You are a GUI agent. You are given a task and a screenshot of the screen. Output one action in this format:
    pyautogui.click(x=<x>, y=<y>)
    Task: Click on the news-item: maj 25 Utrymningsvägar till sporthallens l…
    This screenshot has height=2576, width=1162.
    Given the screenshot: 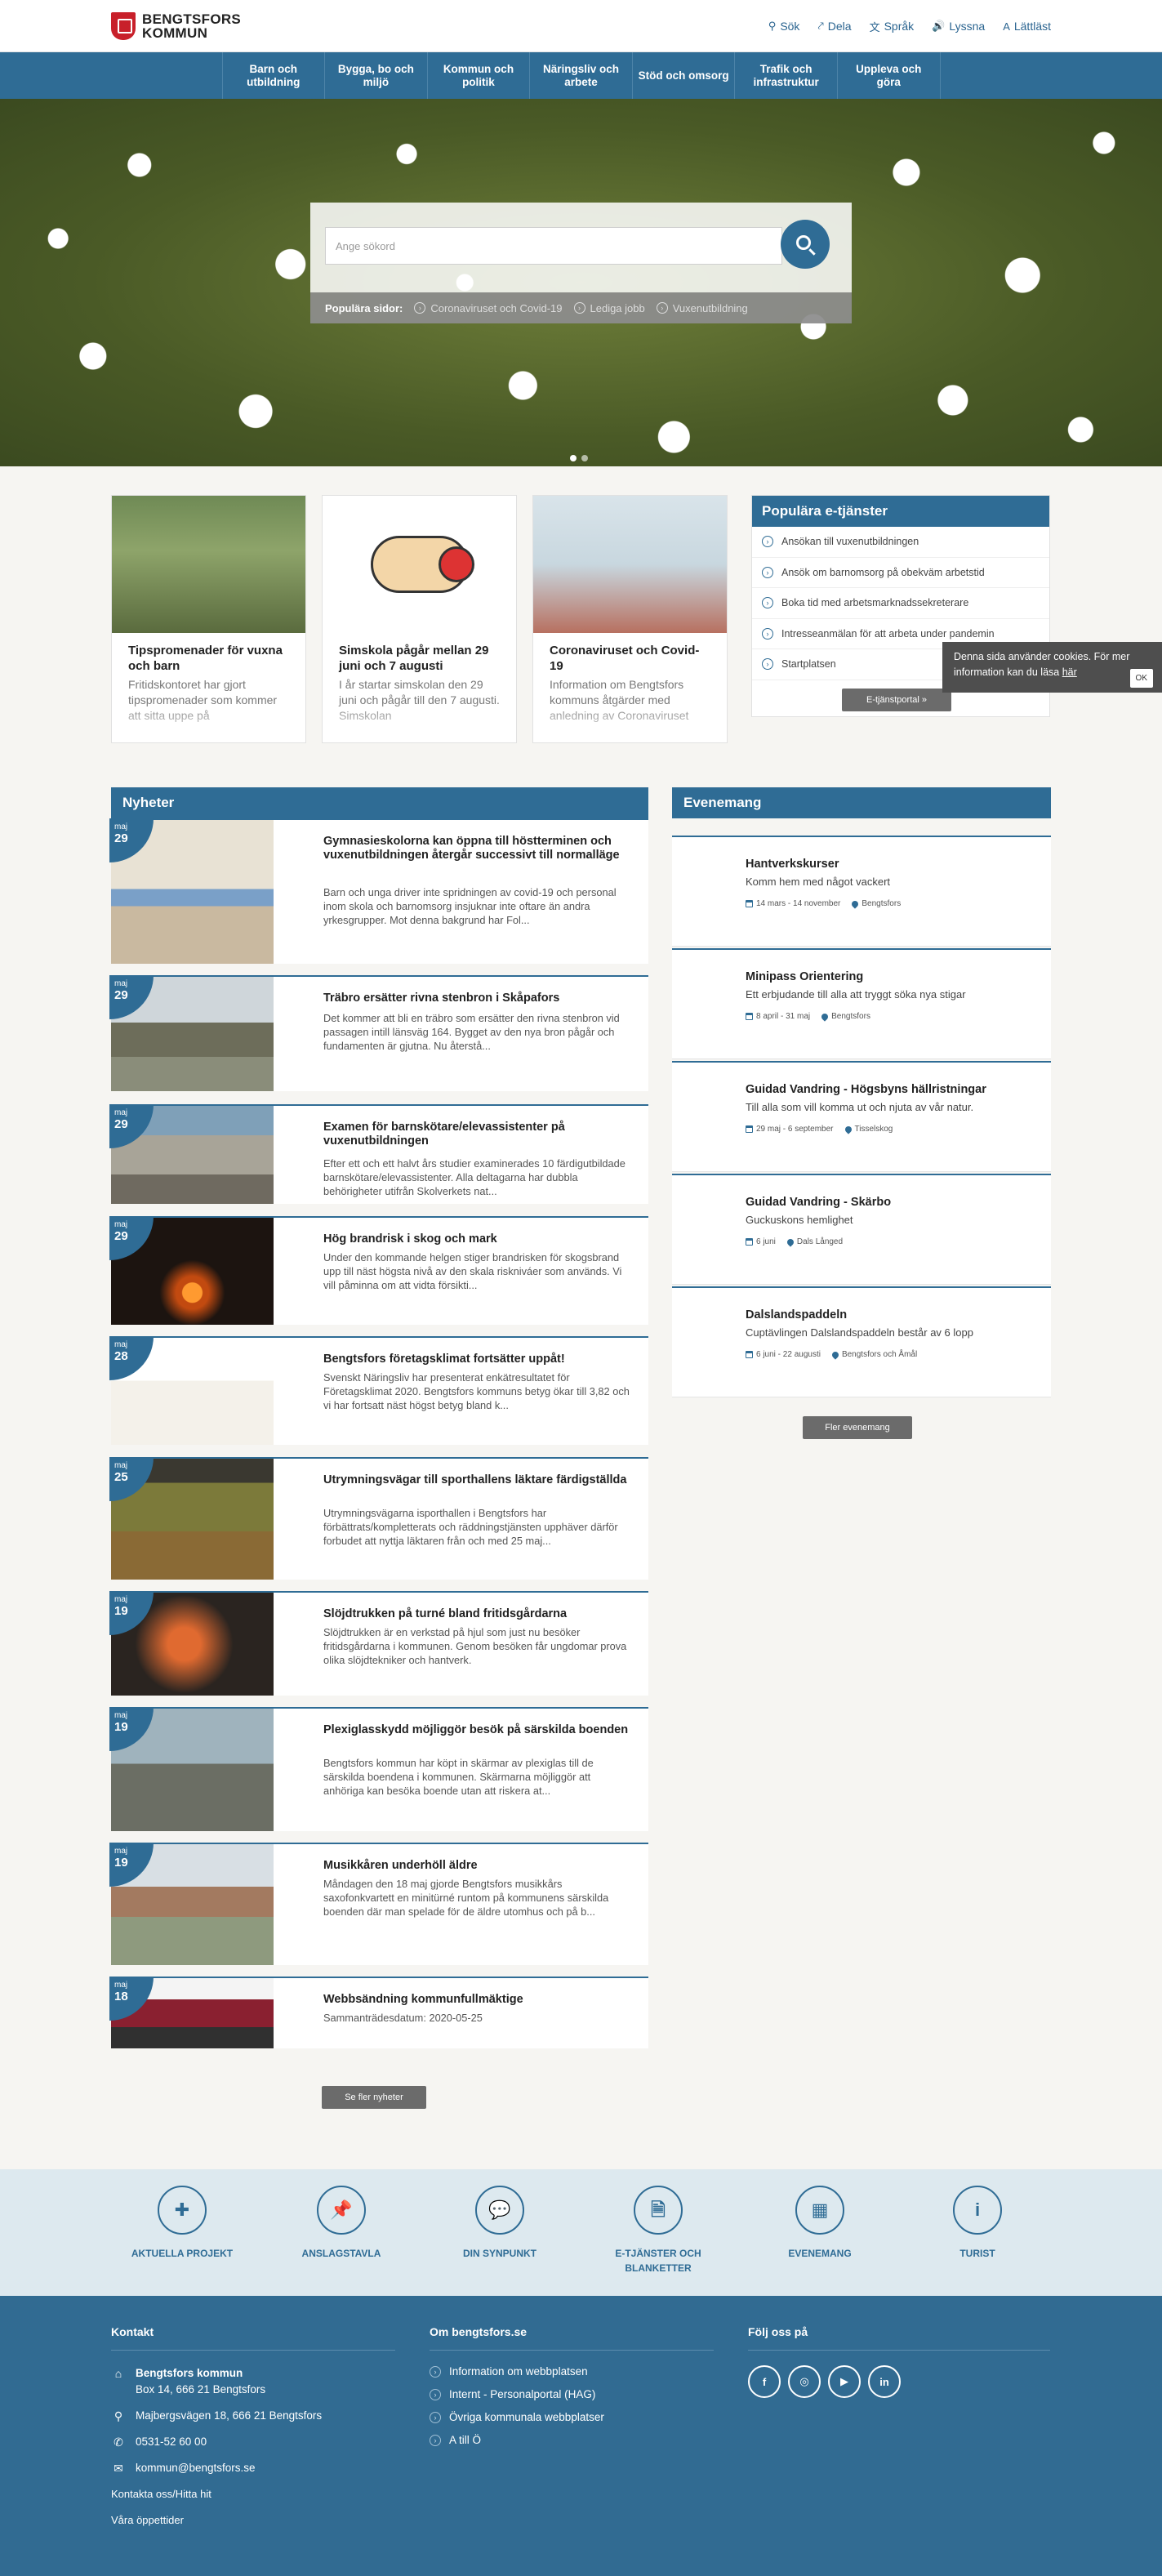 What is the action you would take?
    pyautogui.click(x=378, y=1518)
    